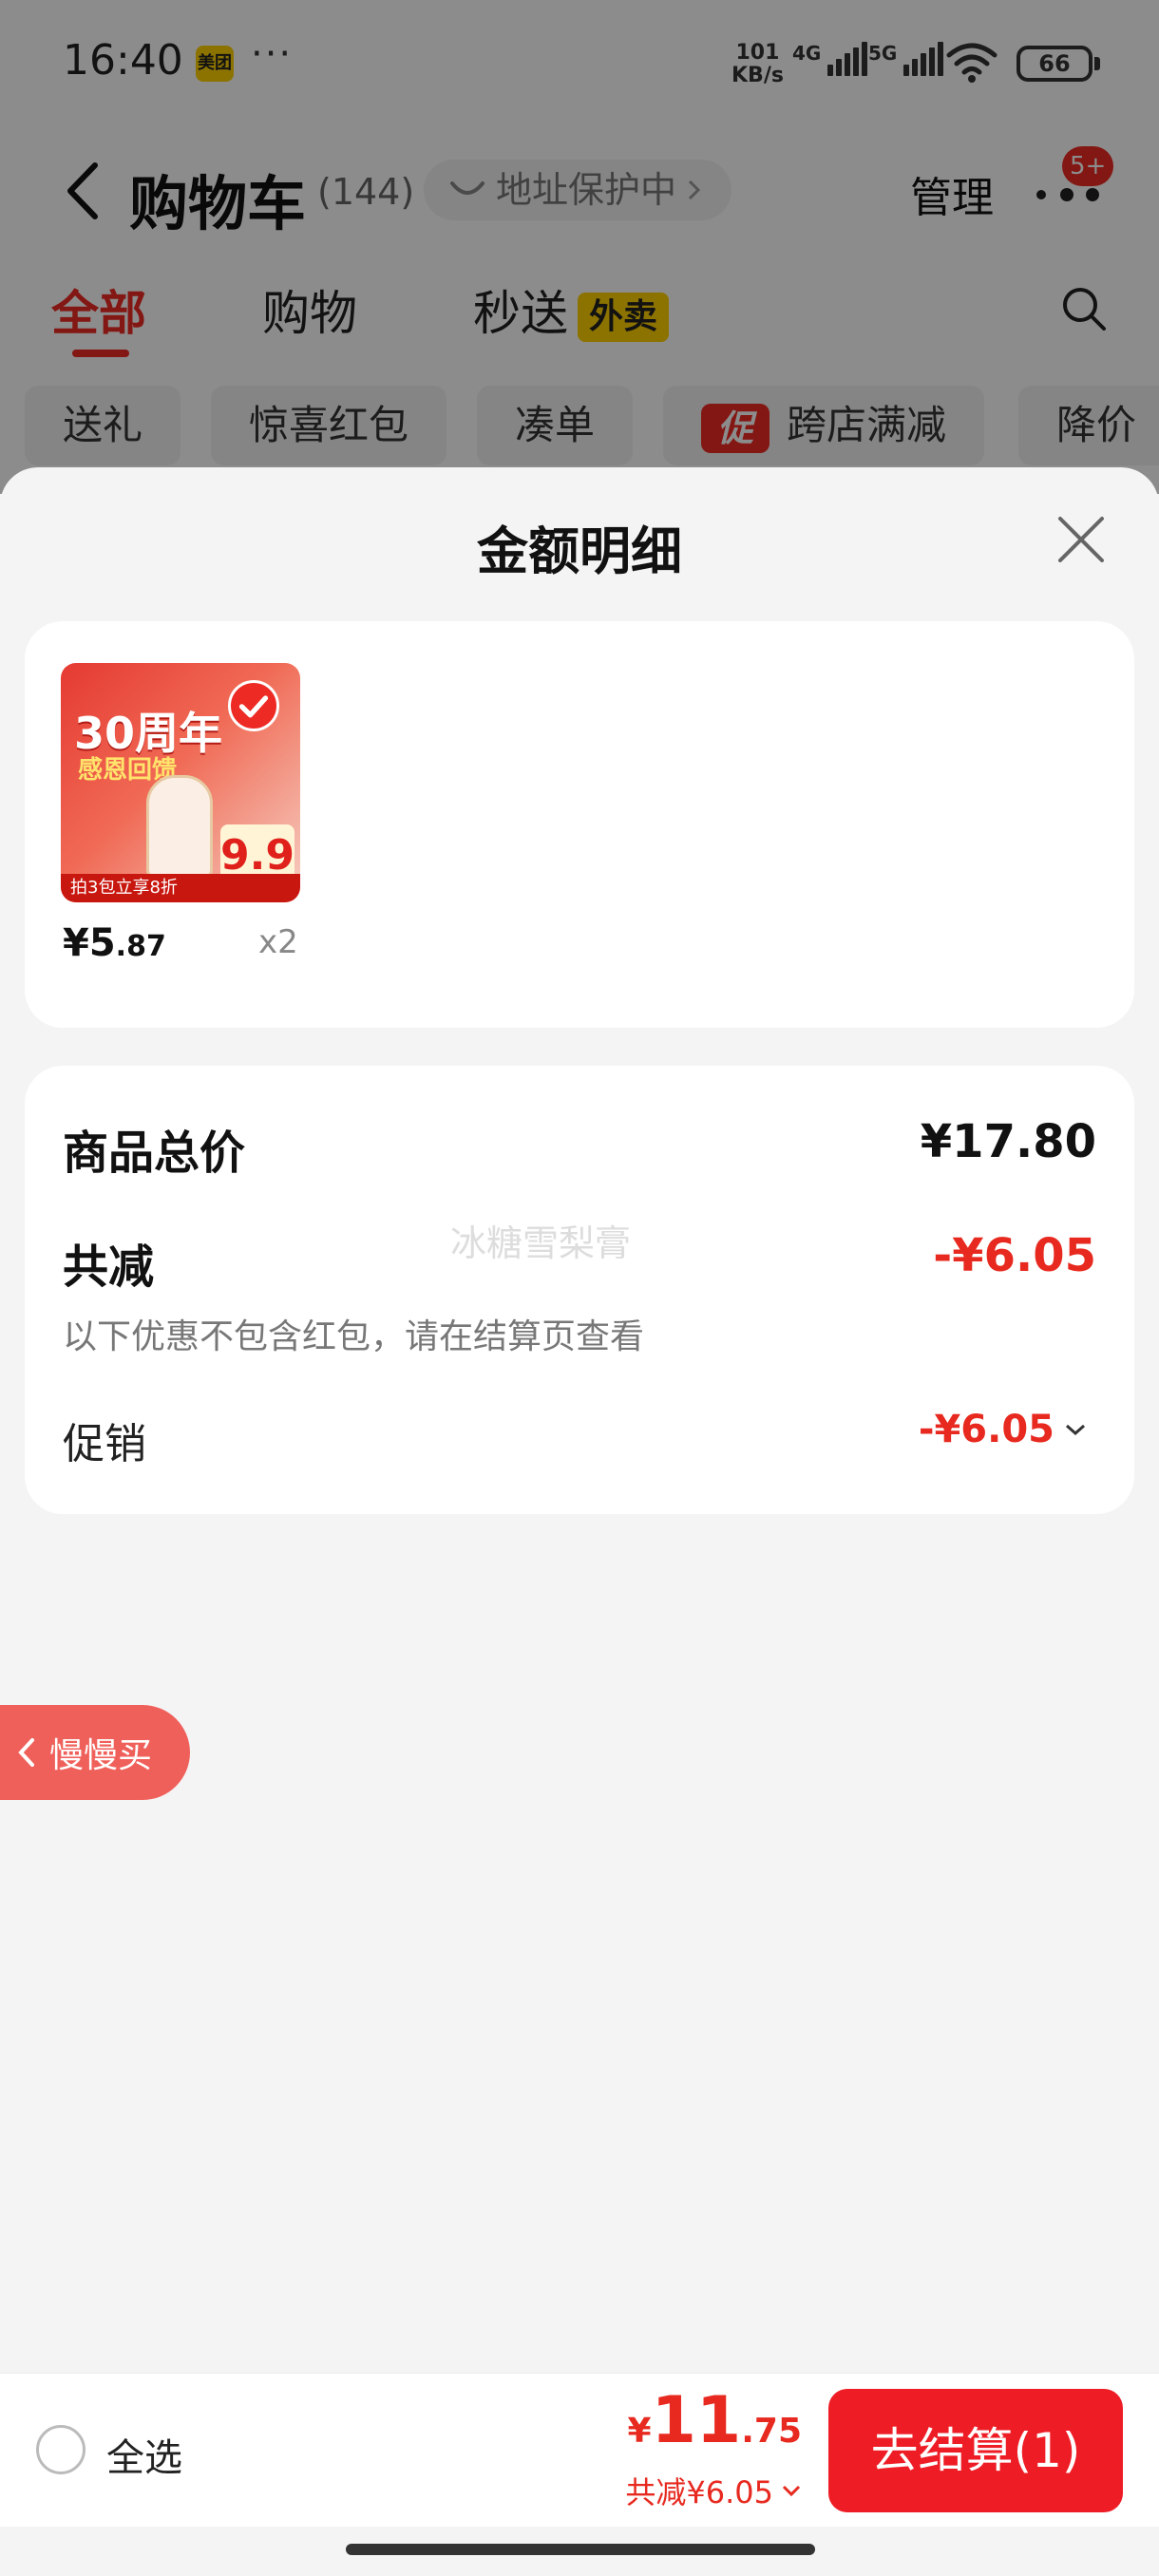  What do you see at coordinates (180, 888) in the screenshot?
I see `product-image-banner: 拍3包立享8折` at bounding box center [180, 888].